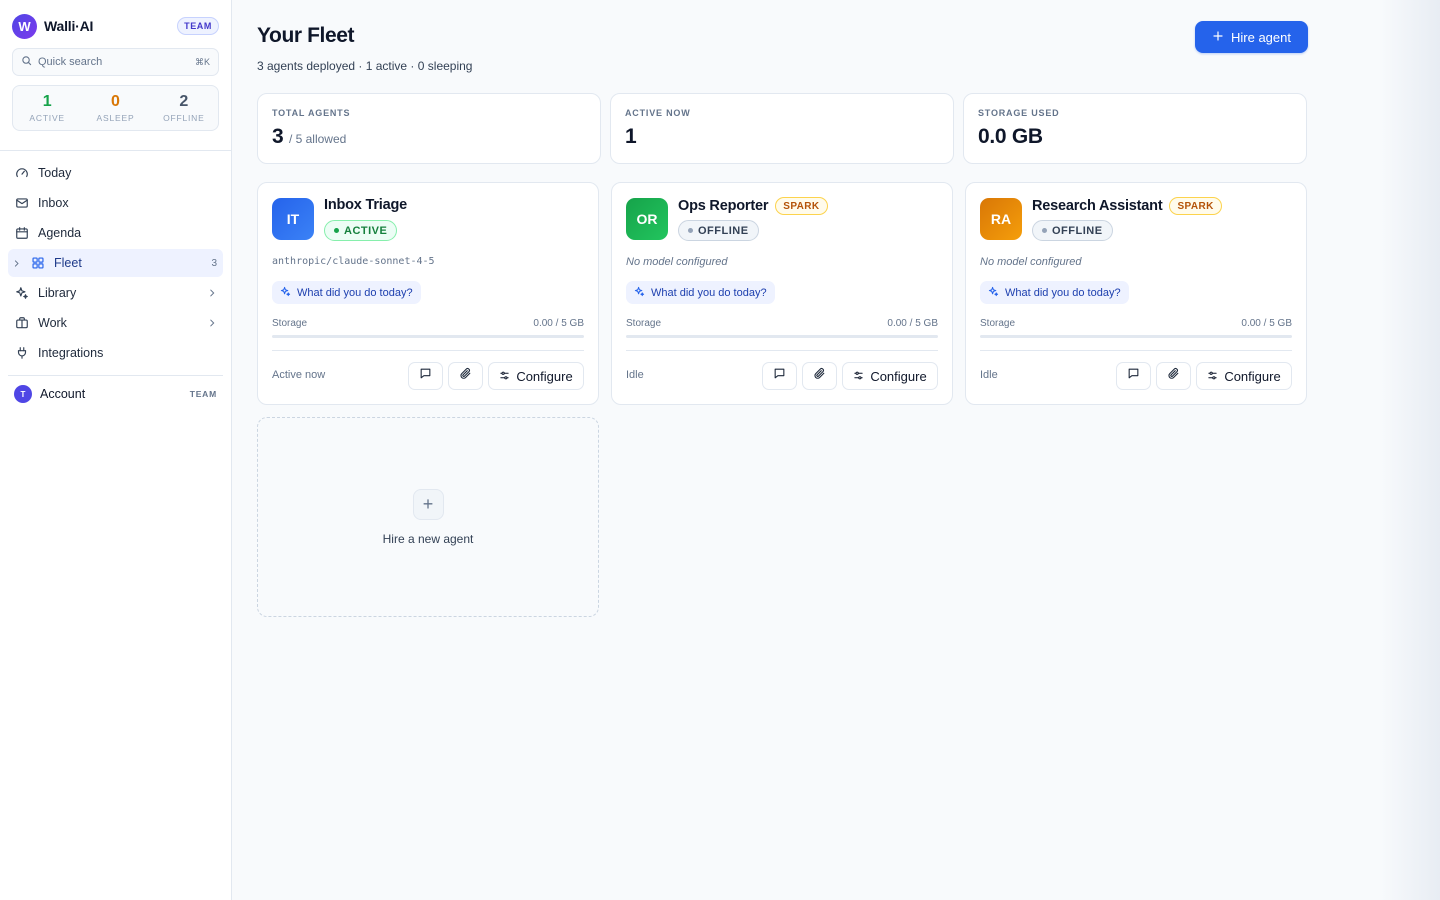 The image size is (1440, 900). Describe the element at coordinates (115, 26) in the screenshot. I see `brand: W Walli·AI TEAM` at that location.